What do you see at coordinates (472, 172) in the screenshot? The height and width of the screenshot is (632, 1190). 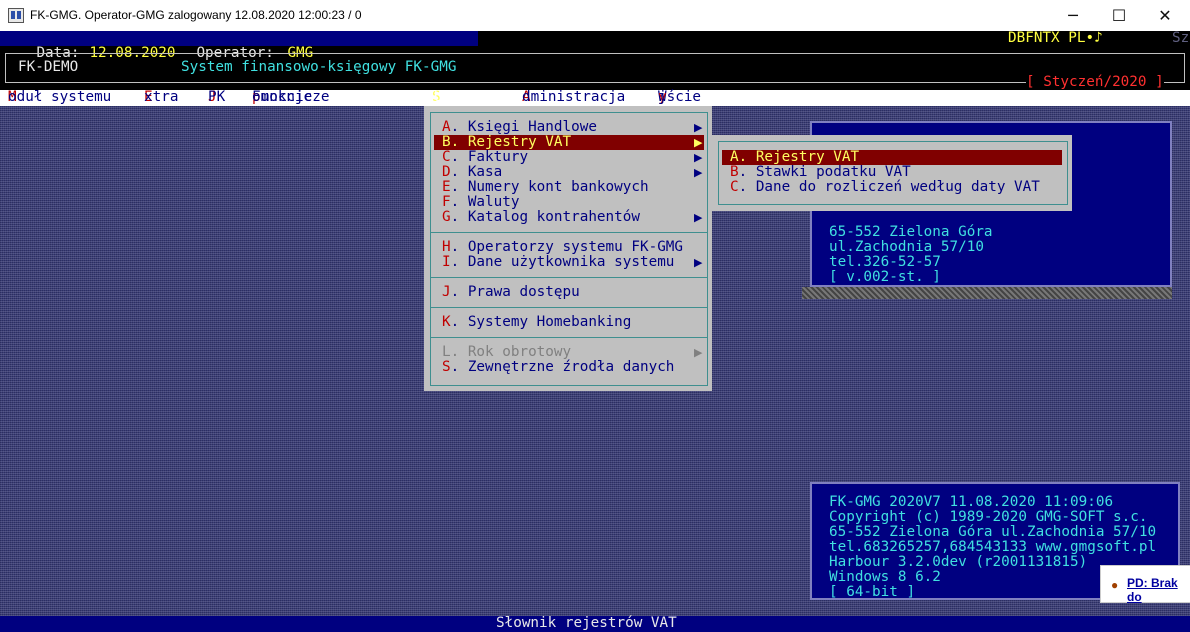 I see `menu-item-kasa: D. Kasa` at bounding box center [472, 172].